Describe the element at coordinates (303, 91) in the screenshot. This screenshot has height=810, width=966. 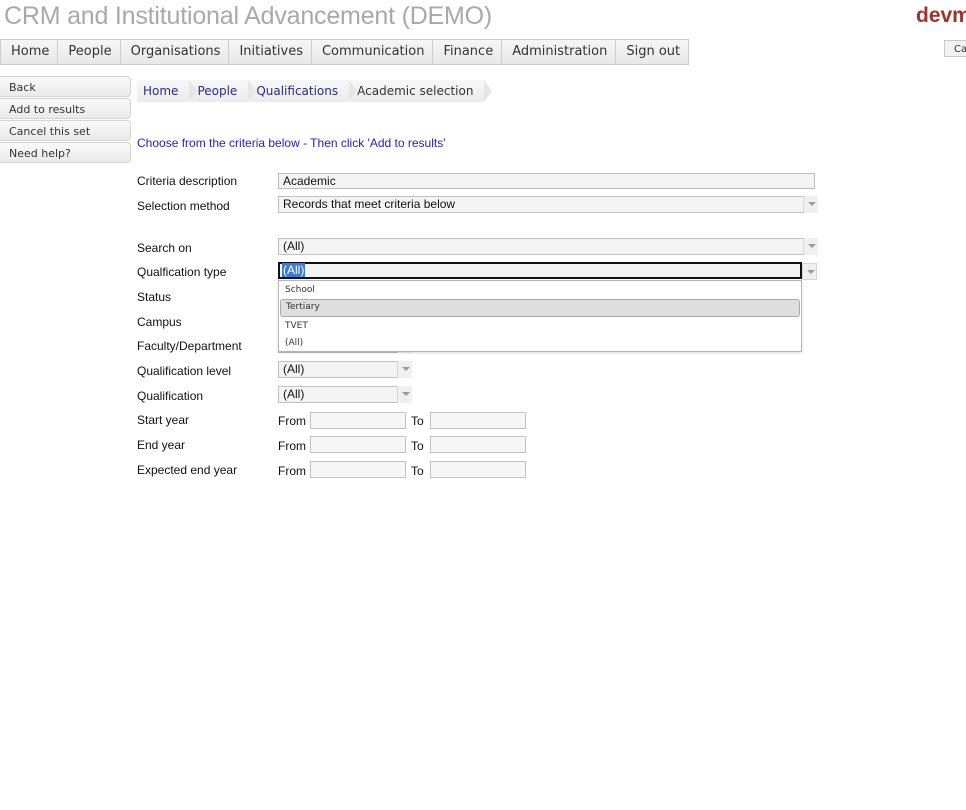
I see `breadcrumb-qualifications: Qualifications` at that location.